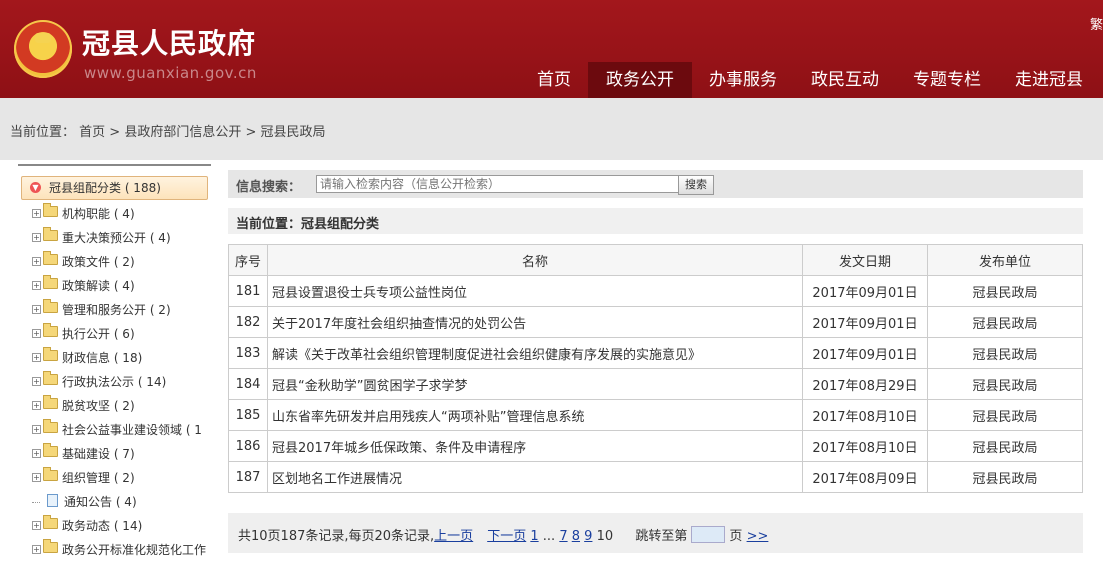 The width and height of the screenshot is (1103, 581). I want to click on pager-current-page: 10, so click(605, 536).